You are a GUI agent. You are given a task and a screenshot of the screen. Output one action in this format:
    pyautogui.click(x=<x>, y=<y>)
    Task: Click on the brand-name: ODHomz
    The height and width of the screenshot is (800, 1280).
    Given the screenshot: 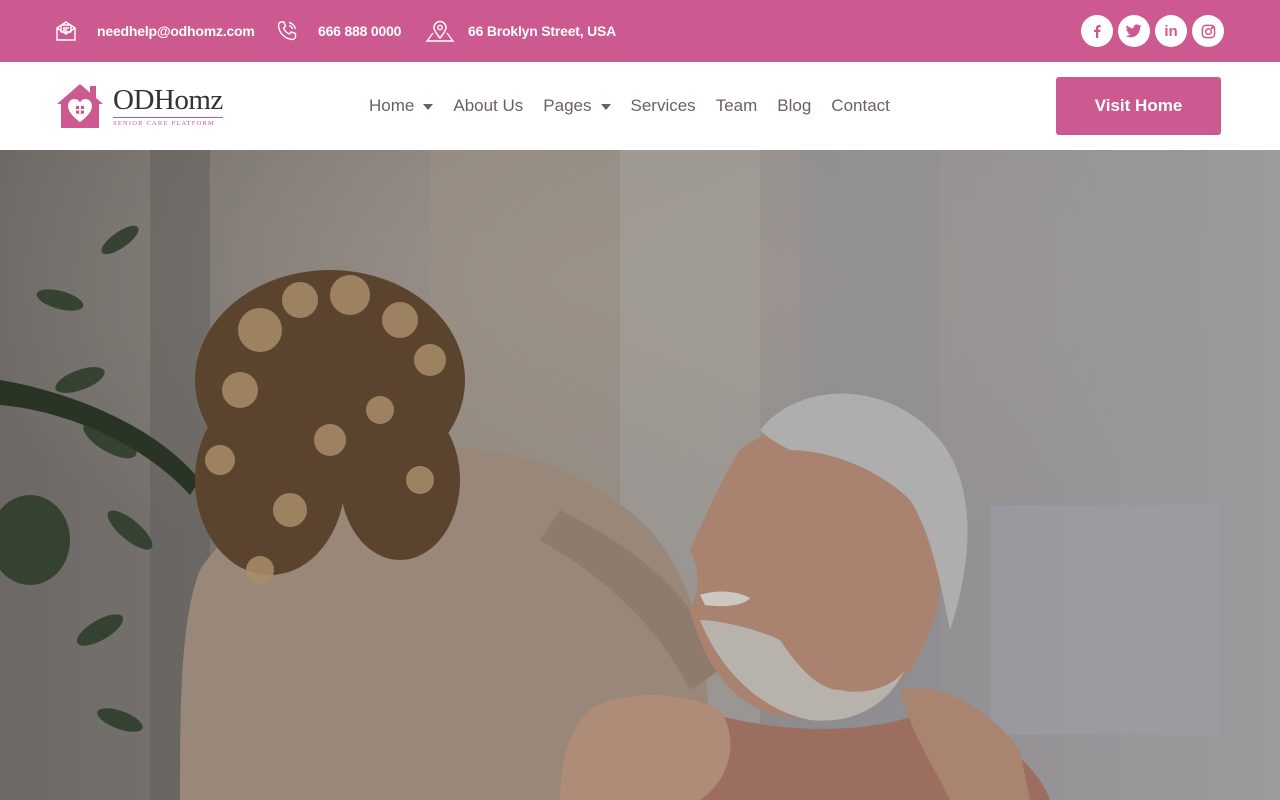 What is the action you would take?
    pyautogui.click(x=168, y=100)
    